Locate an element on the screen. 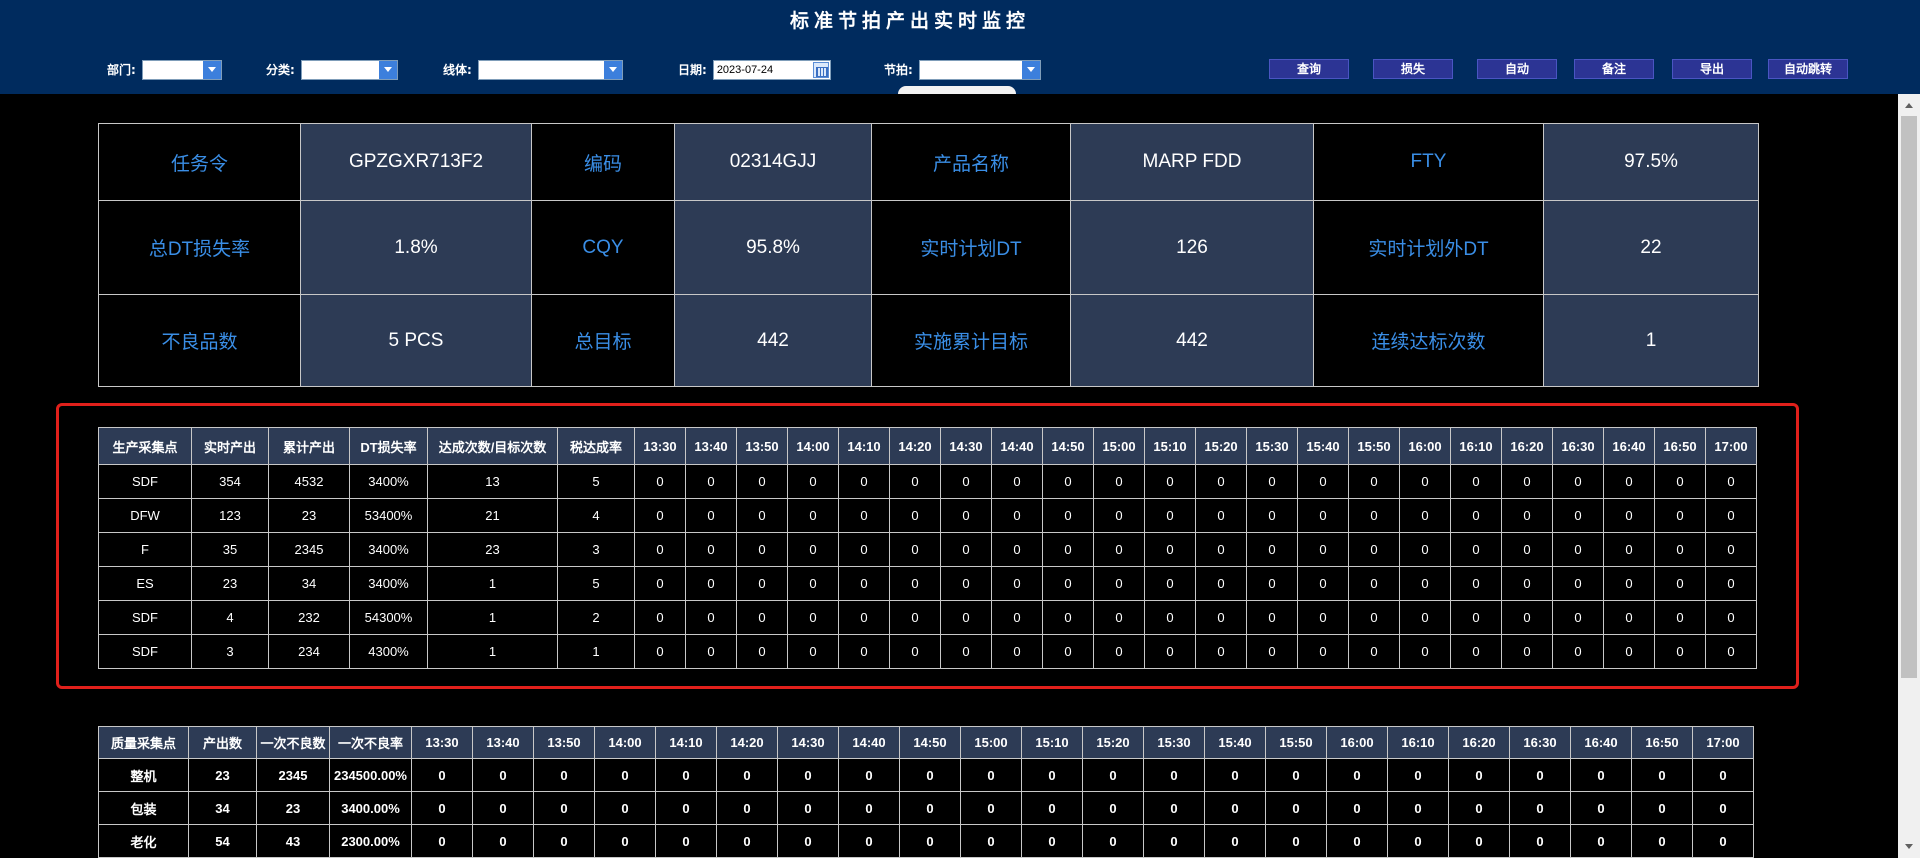 The height and width of the screenshot is (858, 1920). takt-select is located at coordinates (979, 69).